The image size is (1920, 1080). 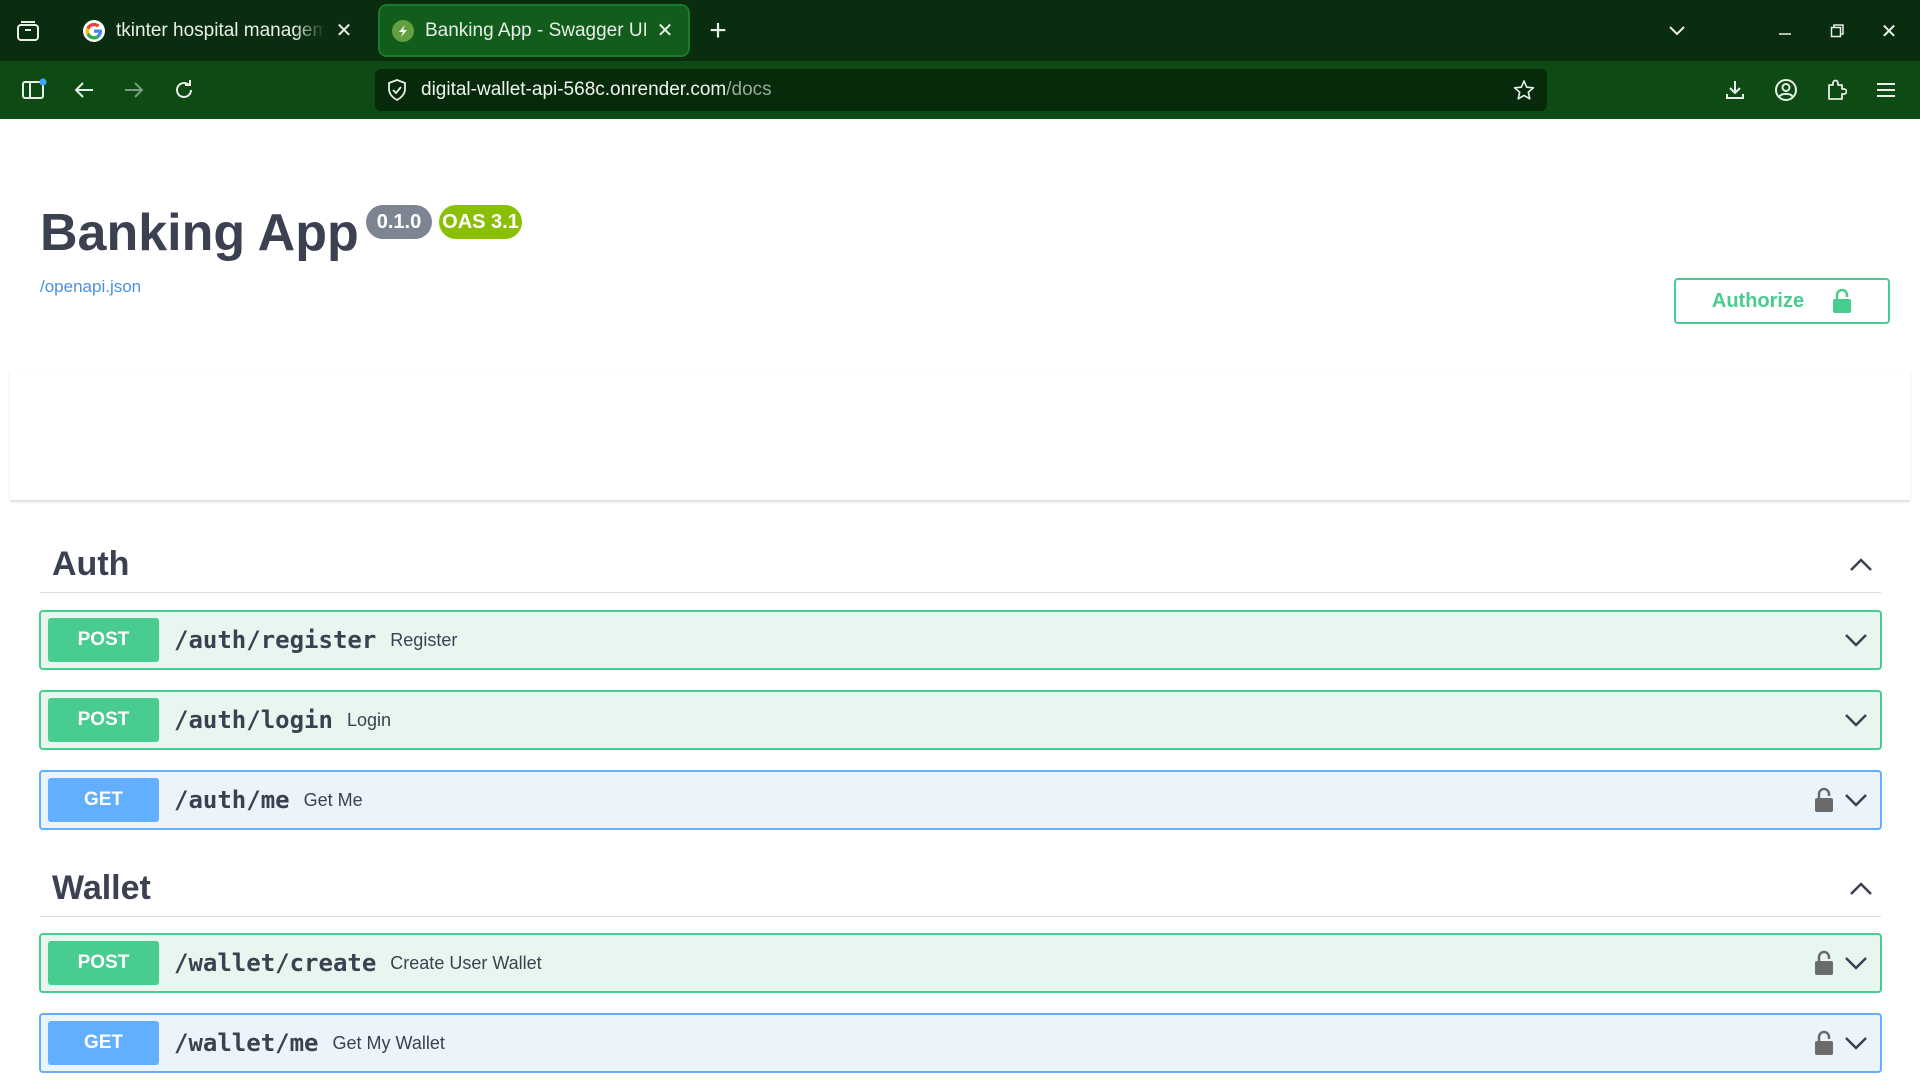 I want to click on url-path: /docs, so click(x=749, y=89).